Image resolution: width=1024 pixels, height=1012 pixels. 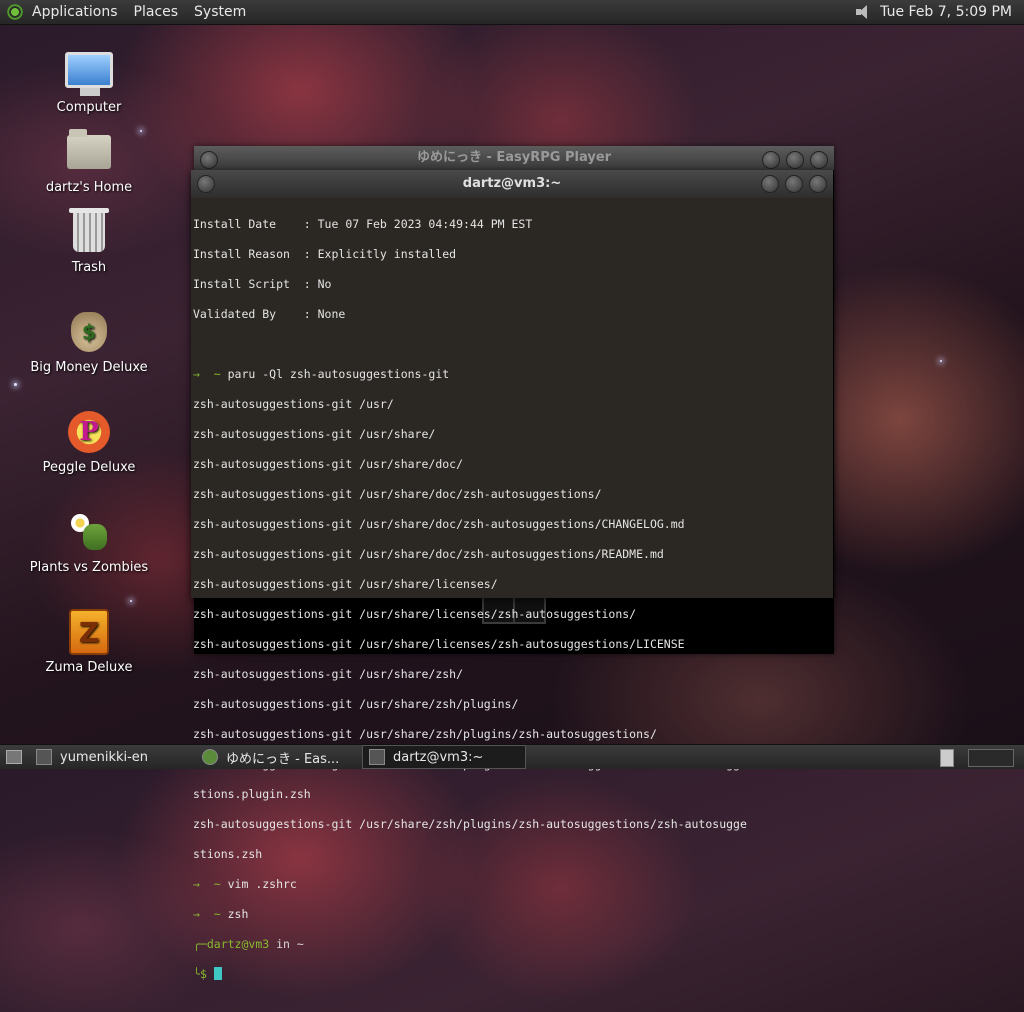 I want to click on workspace-switcher, so click(x=991, y=758).